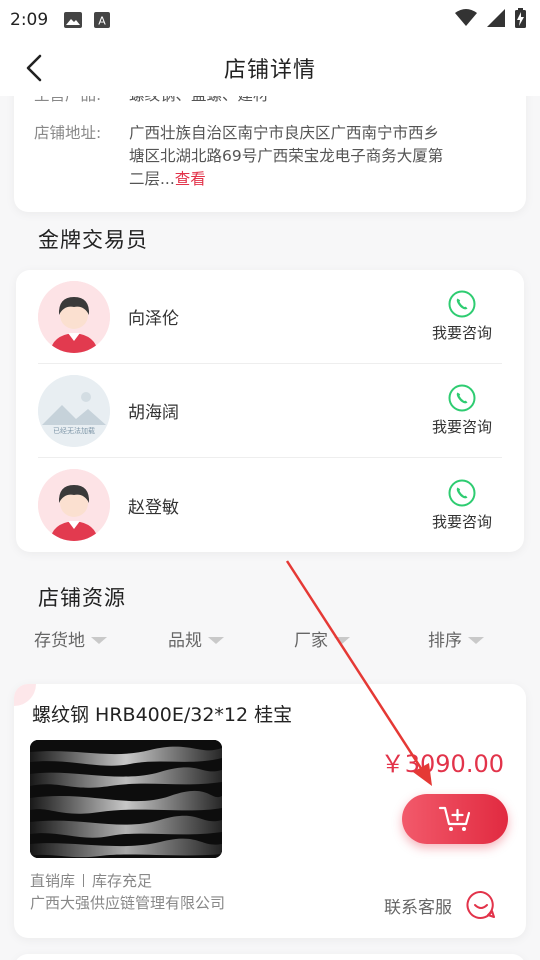  What do you see at coordinates (286, 179) in the screenshot?
I see `address-line: 二层...查看` at bounding box center [286, 179].